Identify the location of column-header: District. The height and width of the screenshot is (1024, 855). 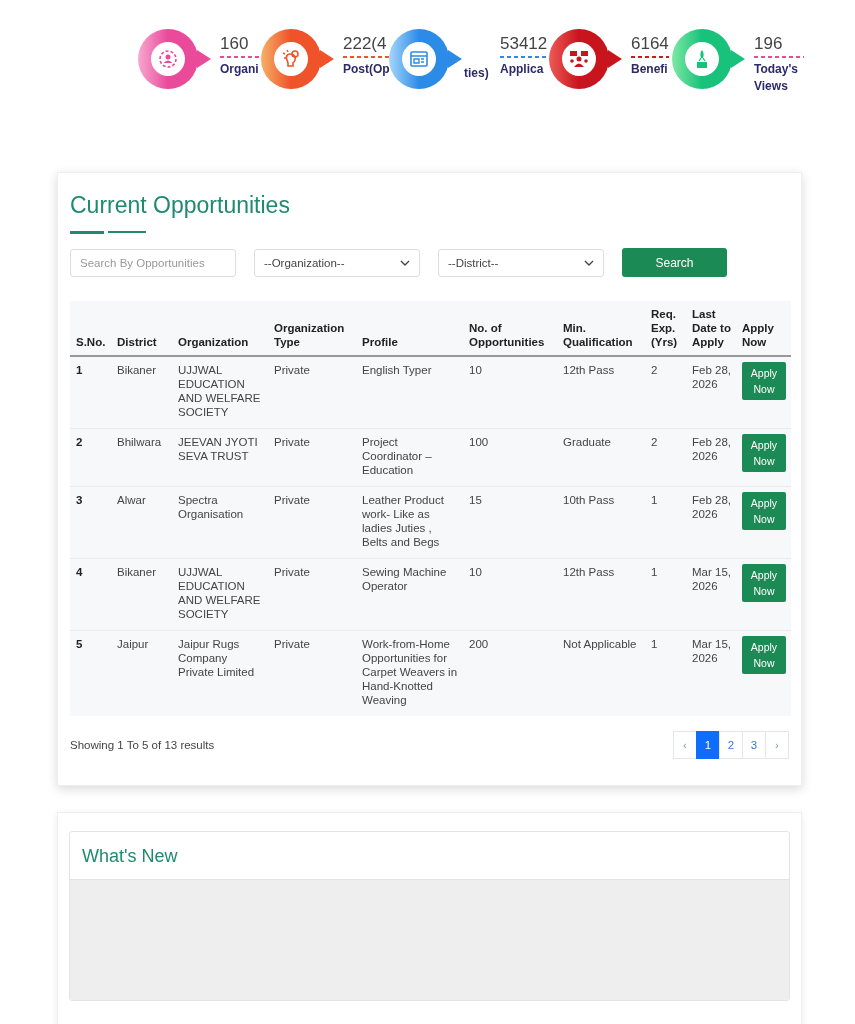
(141, 328).